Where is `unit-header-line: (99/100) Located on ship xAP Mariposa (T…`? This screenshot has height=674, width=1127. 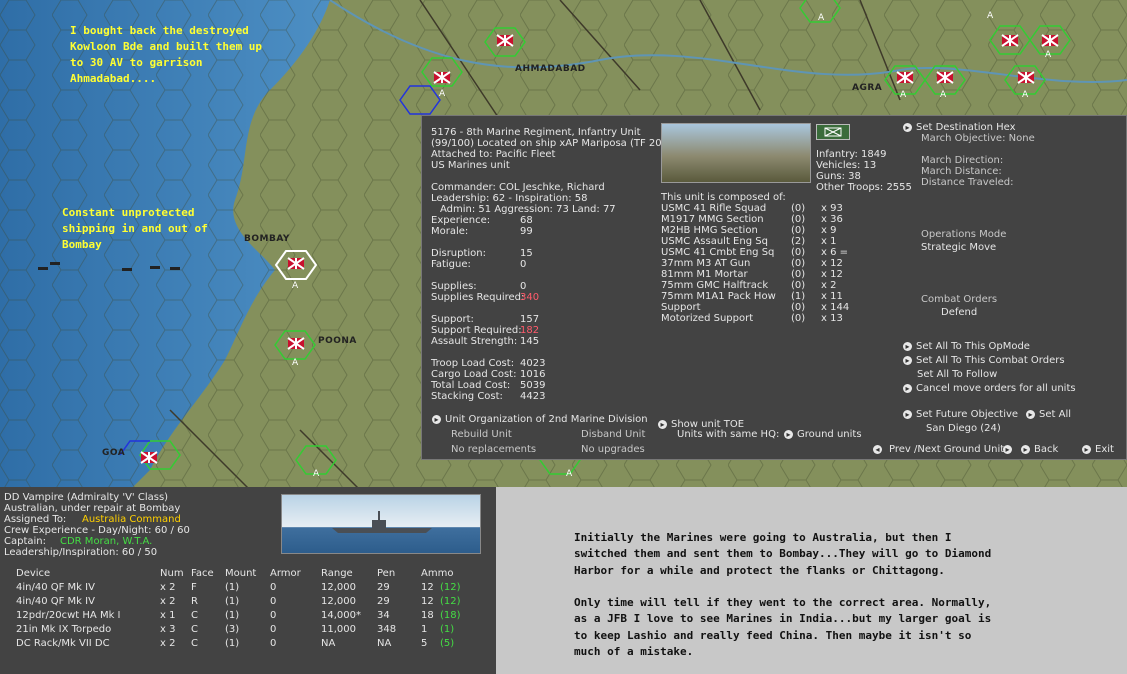
unit-header-line: (99/100) Located on ship xAP Mariposa (T… is located at coordinates (551, 143).